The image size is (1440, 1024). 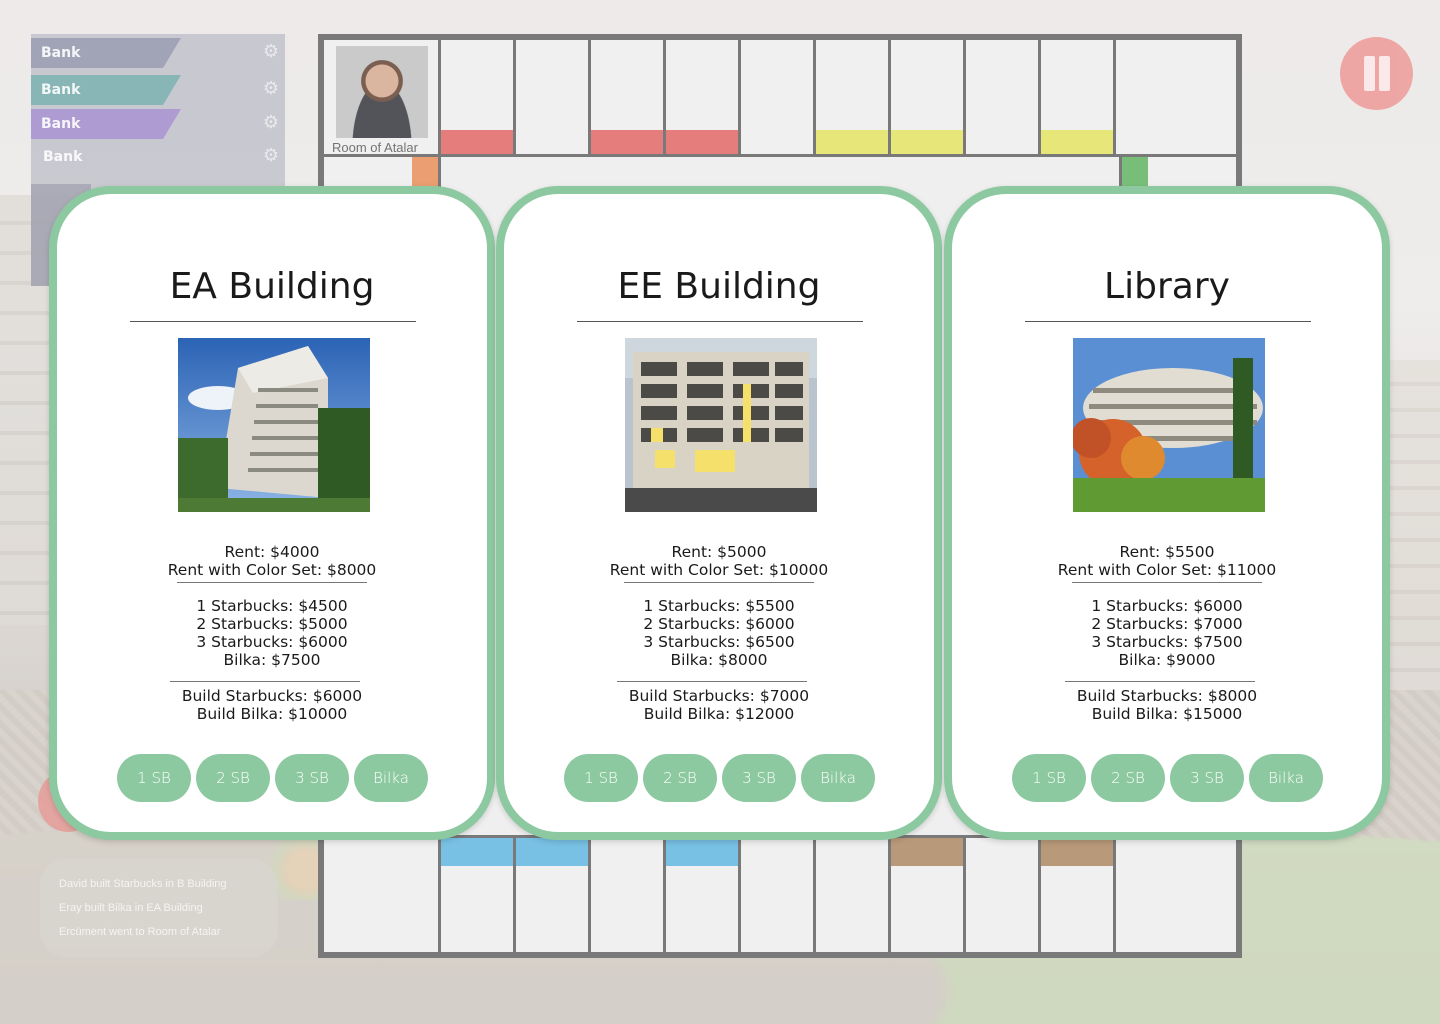 What do you see at coordinates (719, 642) in the screenshot?
I see `starbucks-3-text: 3 Starbucks: $6500` at bounding box center [719, 642].